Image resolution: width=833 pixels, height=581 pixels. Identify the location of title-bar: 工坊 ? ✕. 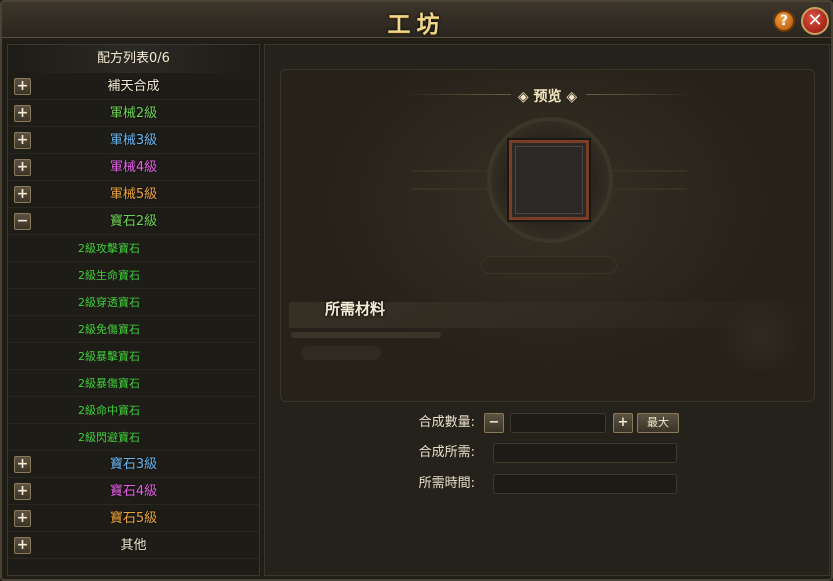
(416, 20).